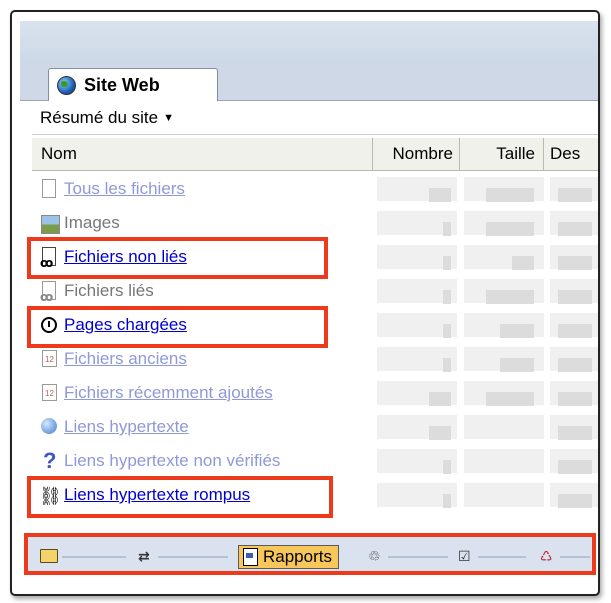 Image resolution: width=611 pixels, height=603 pixels. I want to click on list-item-label: Liens hypertexte non vérifiés, so click(172, 461).